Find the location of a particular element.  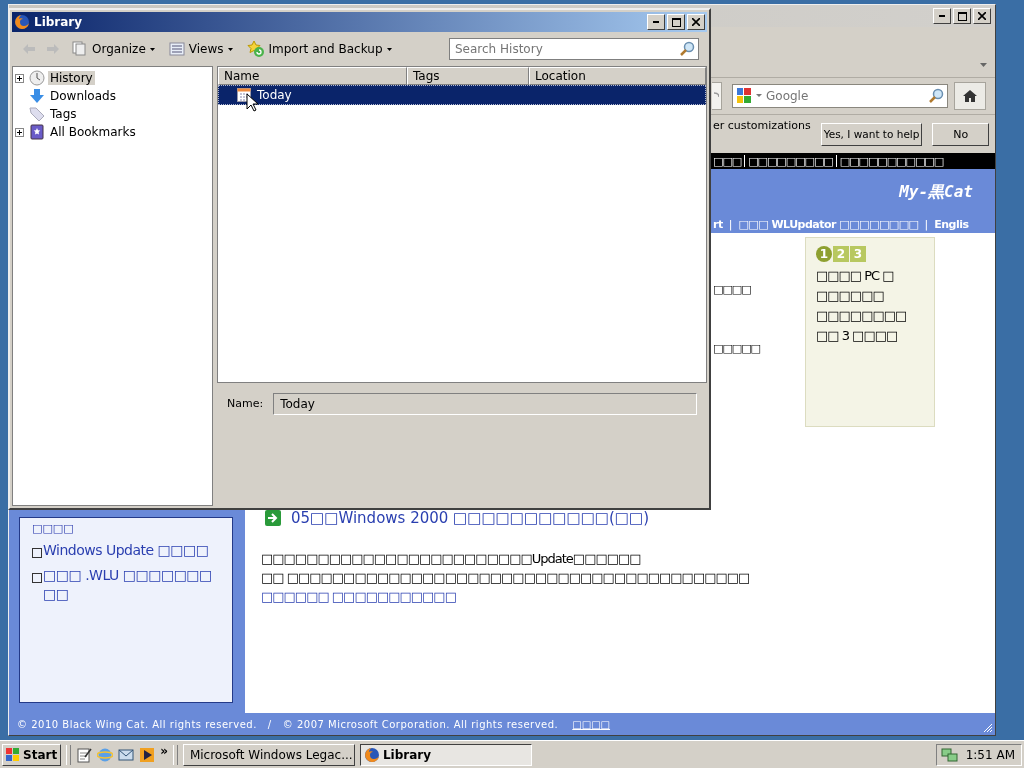

paragraph-line: □□ □□□□□□□□□□□□□□□□□□□□□□□□□□□□□□□□□□□□□□□□□ is located at coordinates (506, 578).